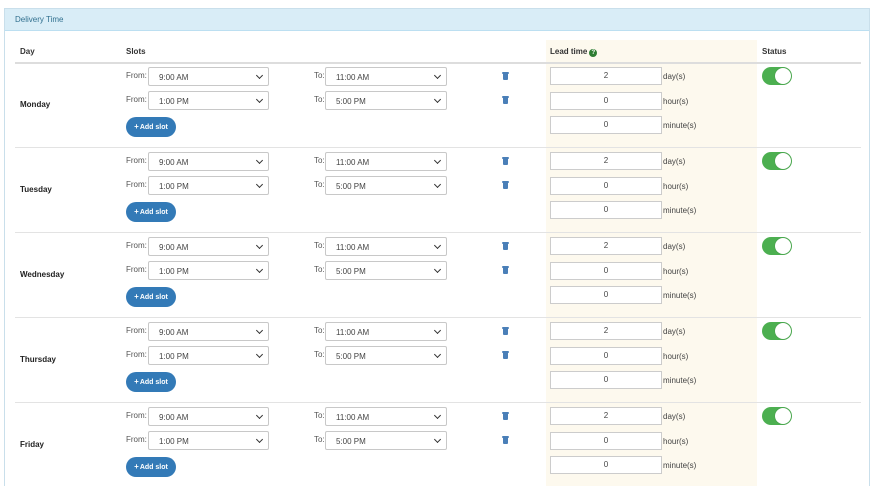  Describe the element at coordinates (437, 54) in the screenshot. I see `table-header: Day Slots Lead time? Status` at that location.